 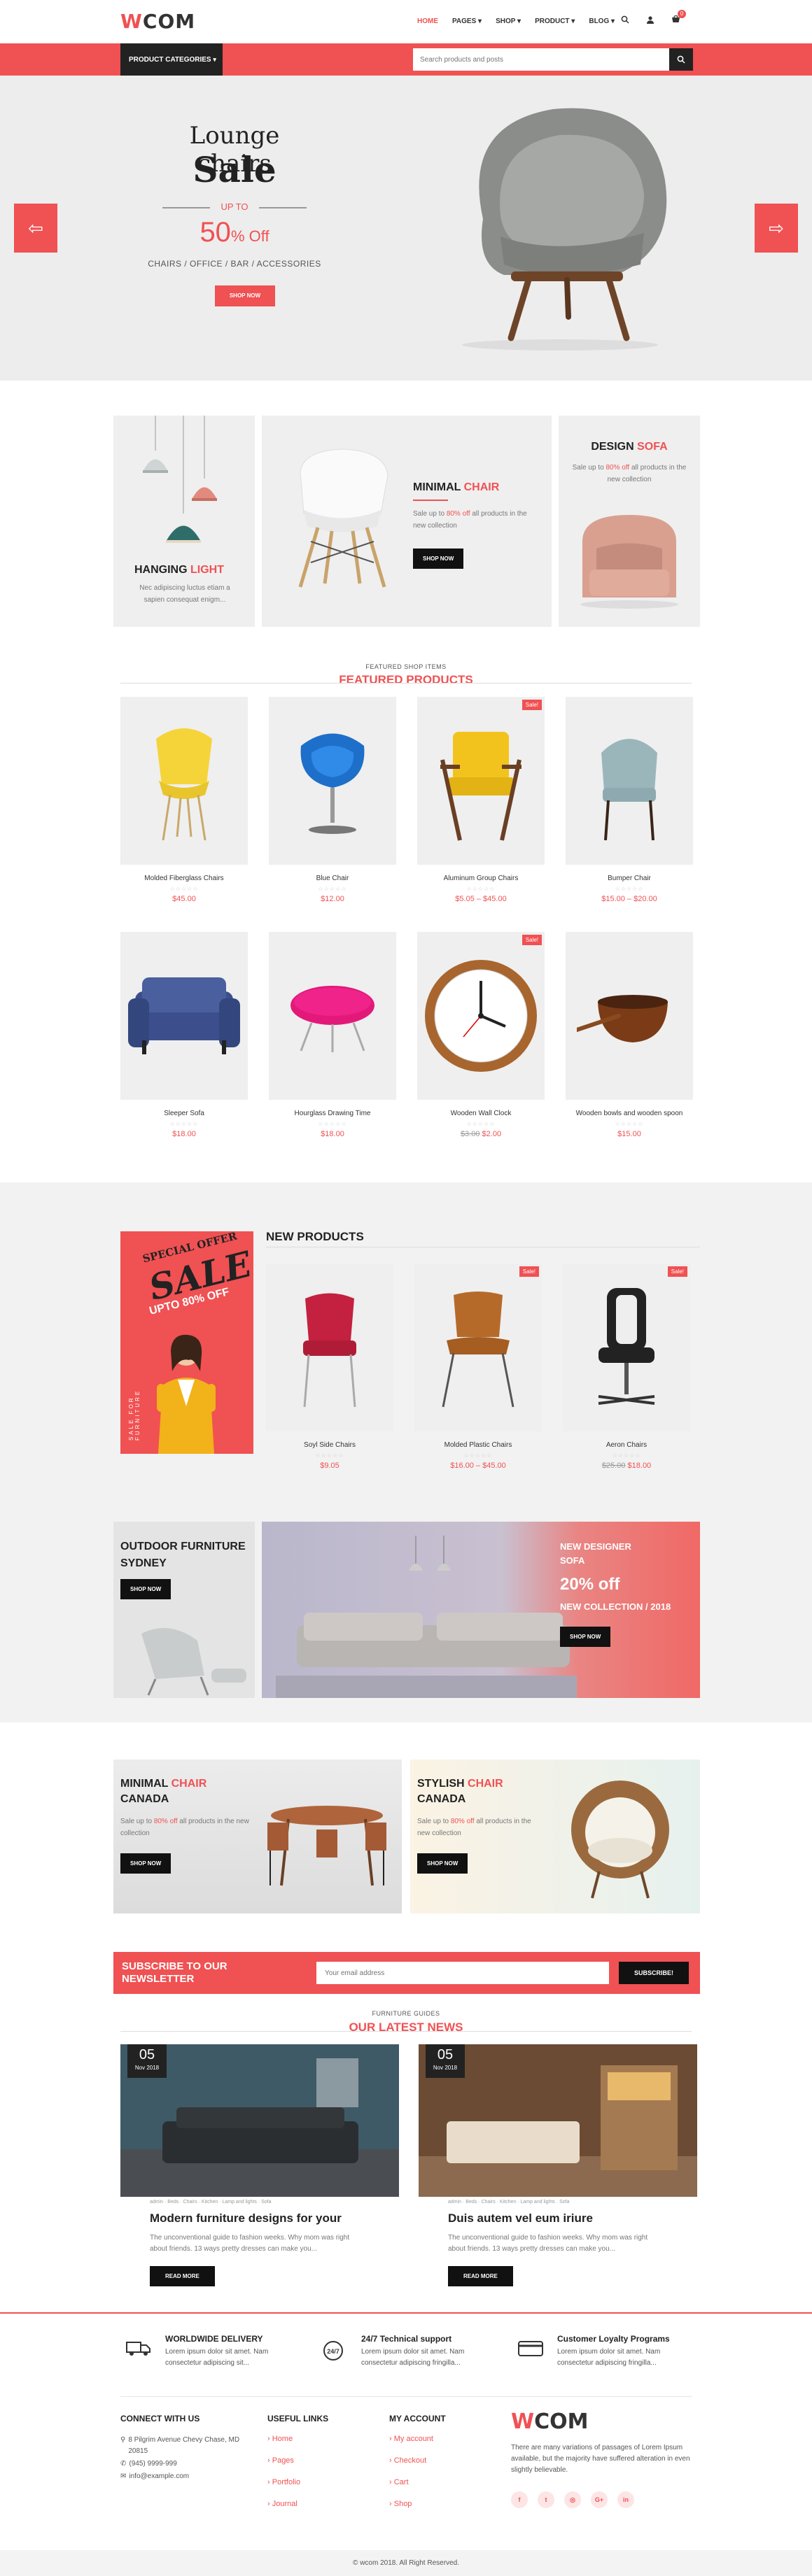 What do you see at coordinates (552, 21) in the screenshot?
I see `nav-product-label: PRODUCT` at bounding box center [552, 21].